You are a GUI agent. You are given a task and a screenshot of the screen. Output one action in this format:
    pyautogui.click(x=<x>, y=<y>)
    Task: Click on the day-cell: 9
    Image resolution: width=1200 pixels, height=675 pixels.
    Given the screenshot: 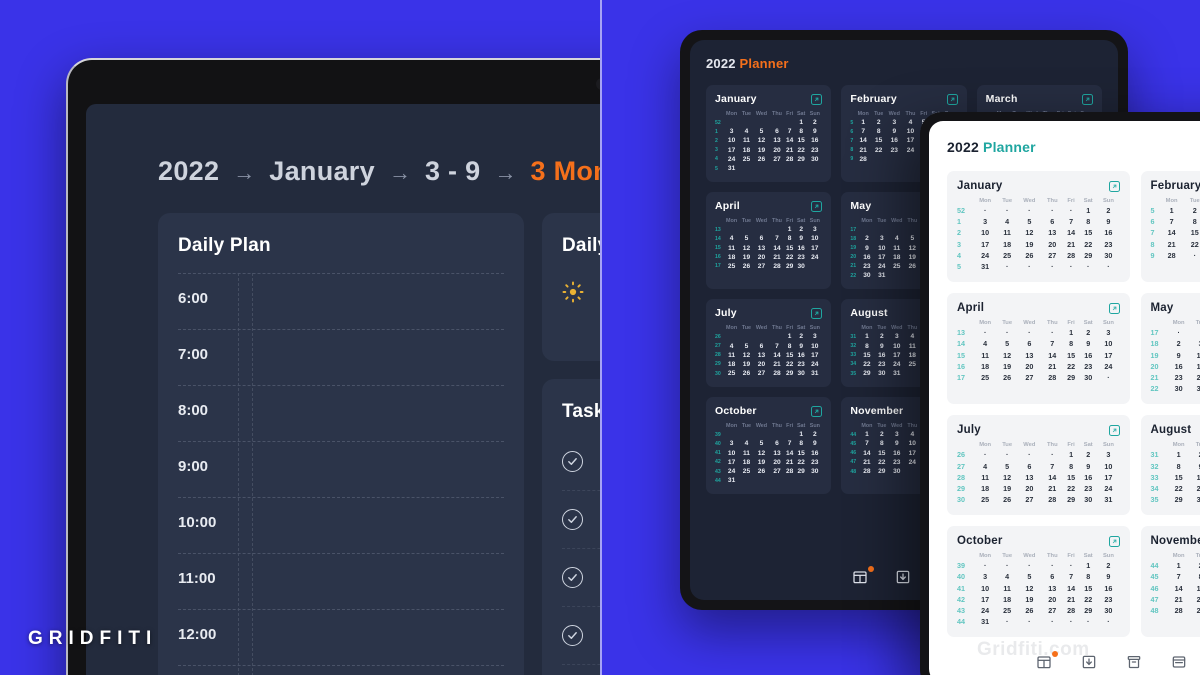 What is the action you would take?
    pyautogui.click(x=1179, y=355)
    